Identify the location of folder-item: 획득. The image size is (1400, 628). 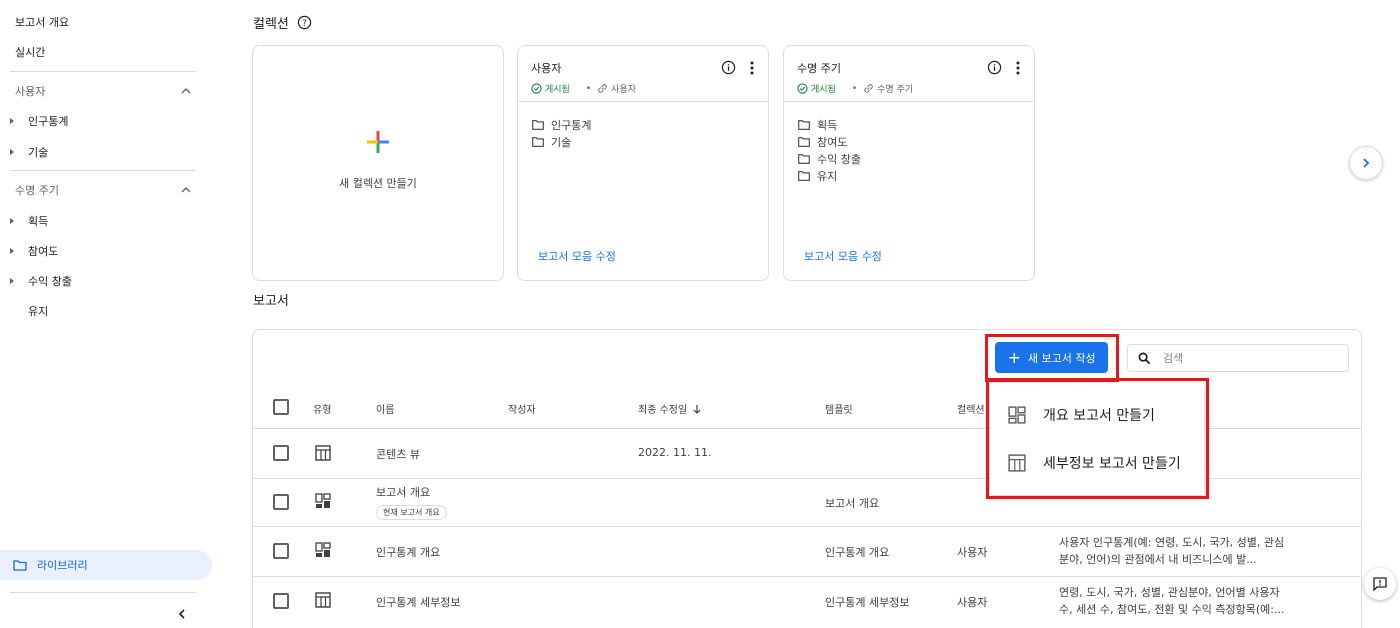
(916, 124).